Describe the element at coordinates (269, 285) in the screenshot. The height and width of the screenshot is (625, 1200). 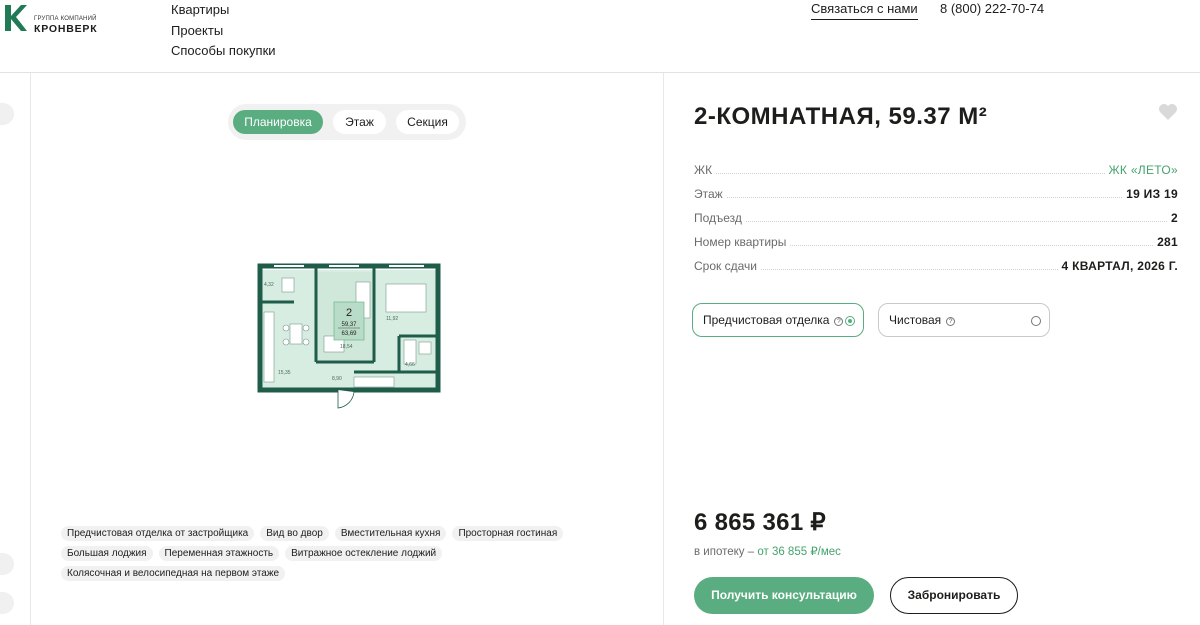
I see `room-area-label: 4,32` at that location.